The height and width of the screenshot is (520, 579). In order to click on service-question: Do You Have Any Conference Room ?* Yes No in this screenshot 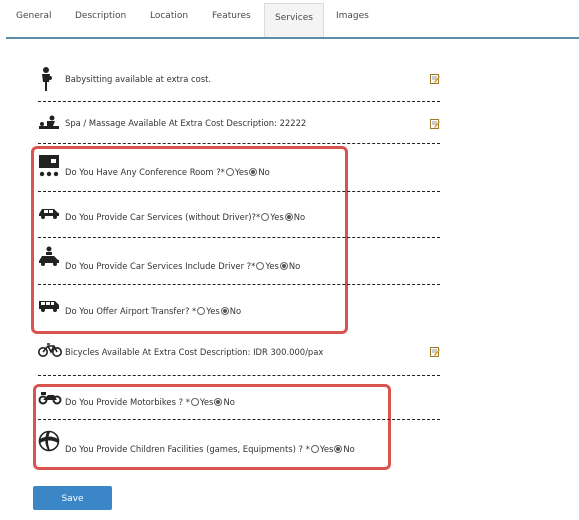, I will do `click(167, 172)`.